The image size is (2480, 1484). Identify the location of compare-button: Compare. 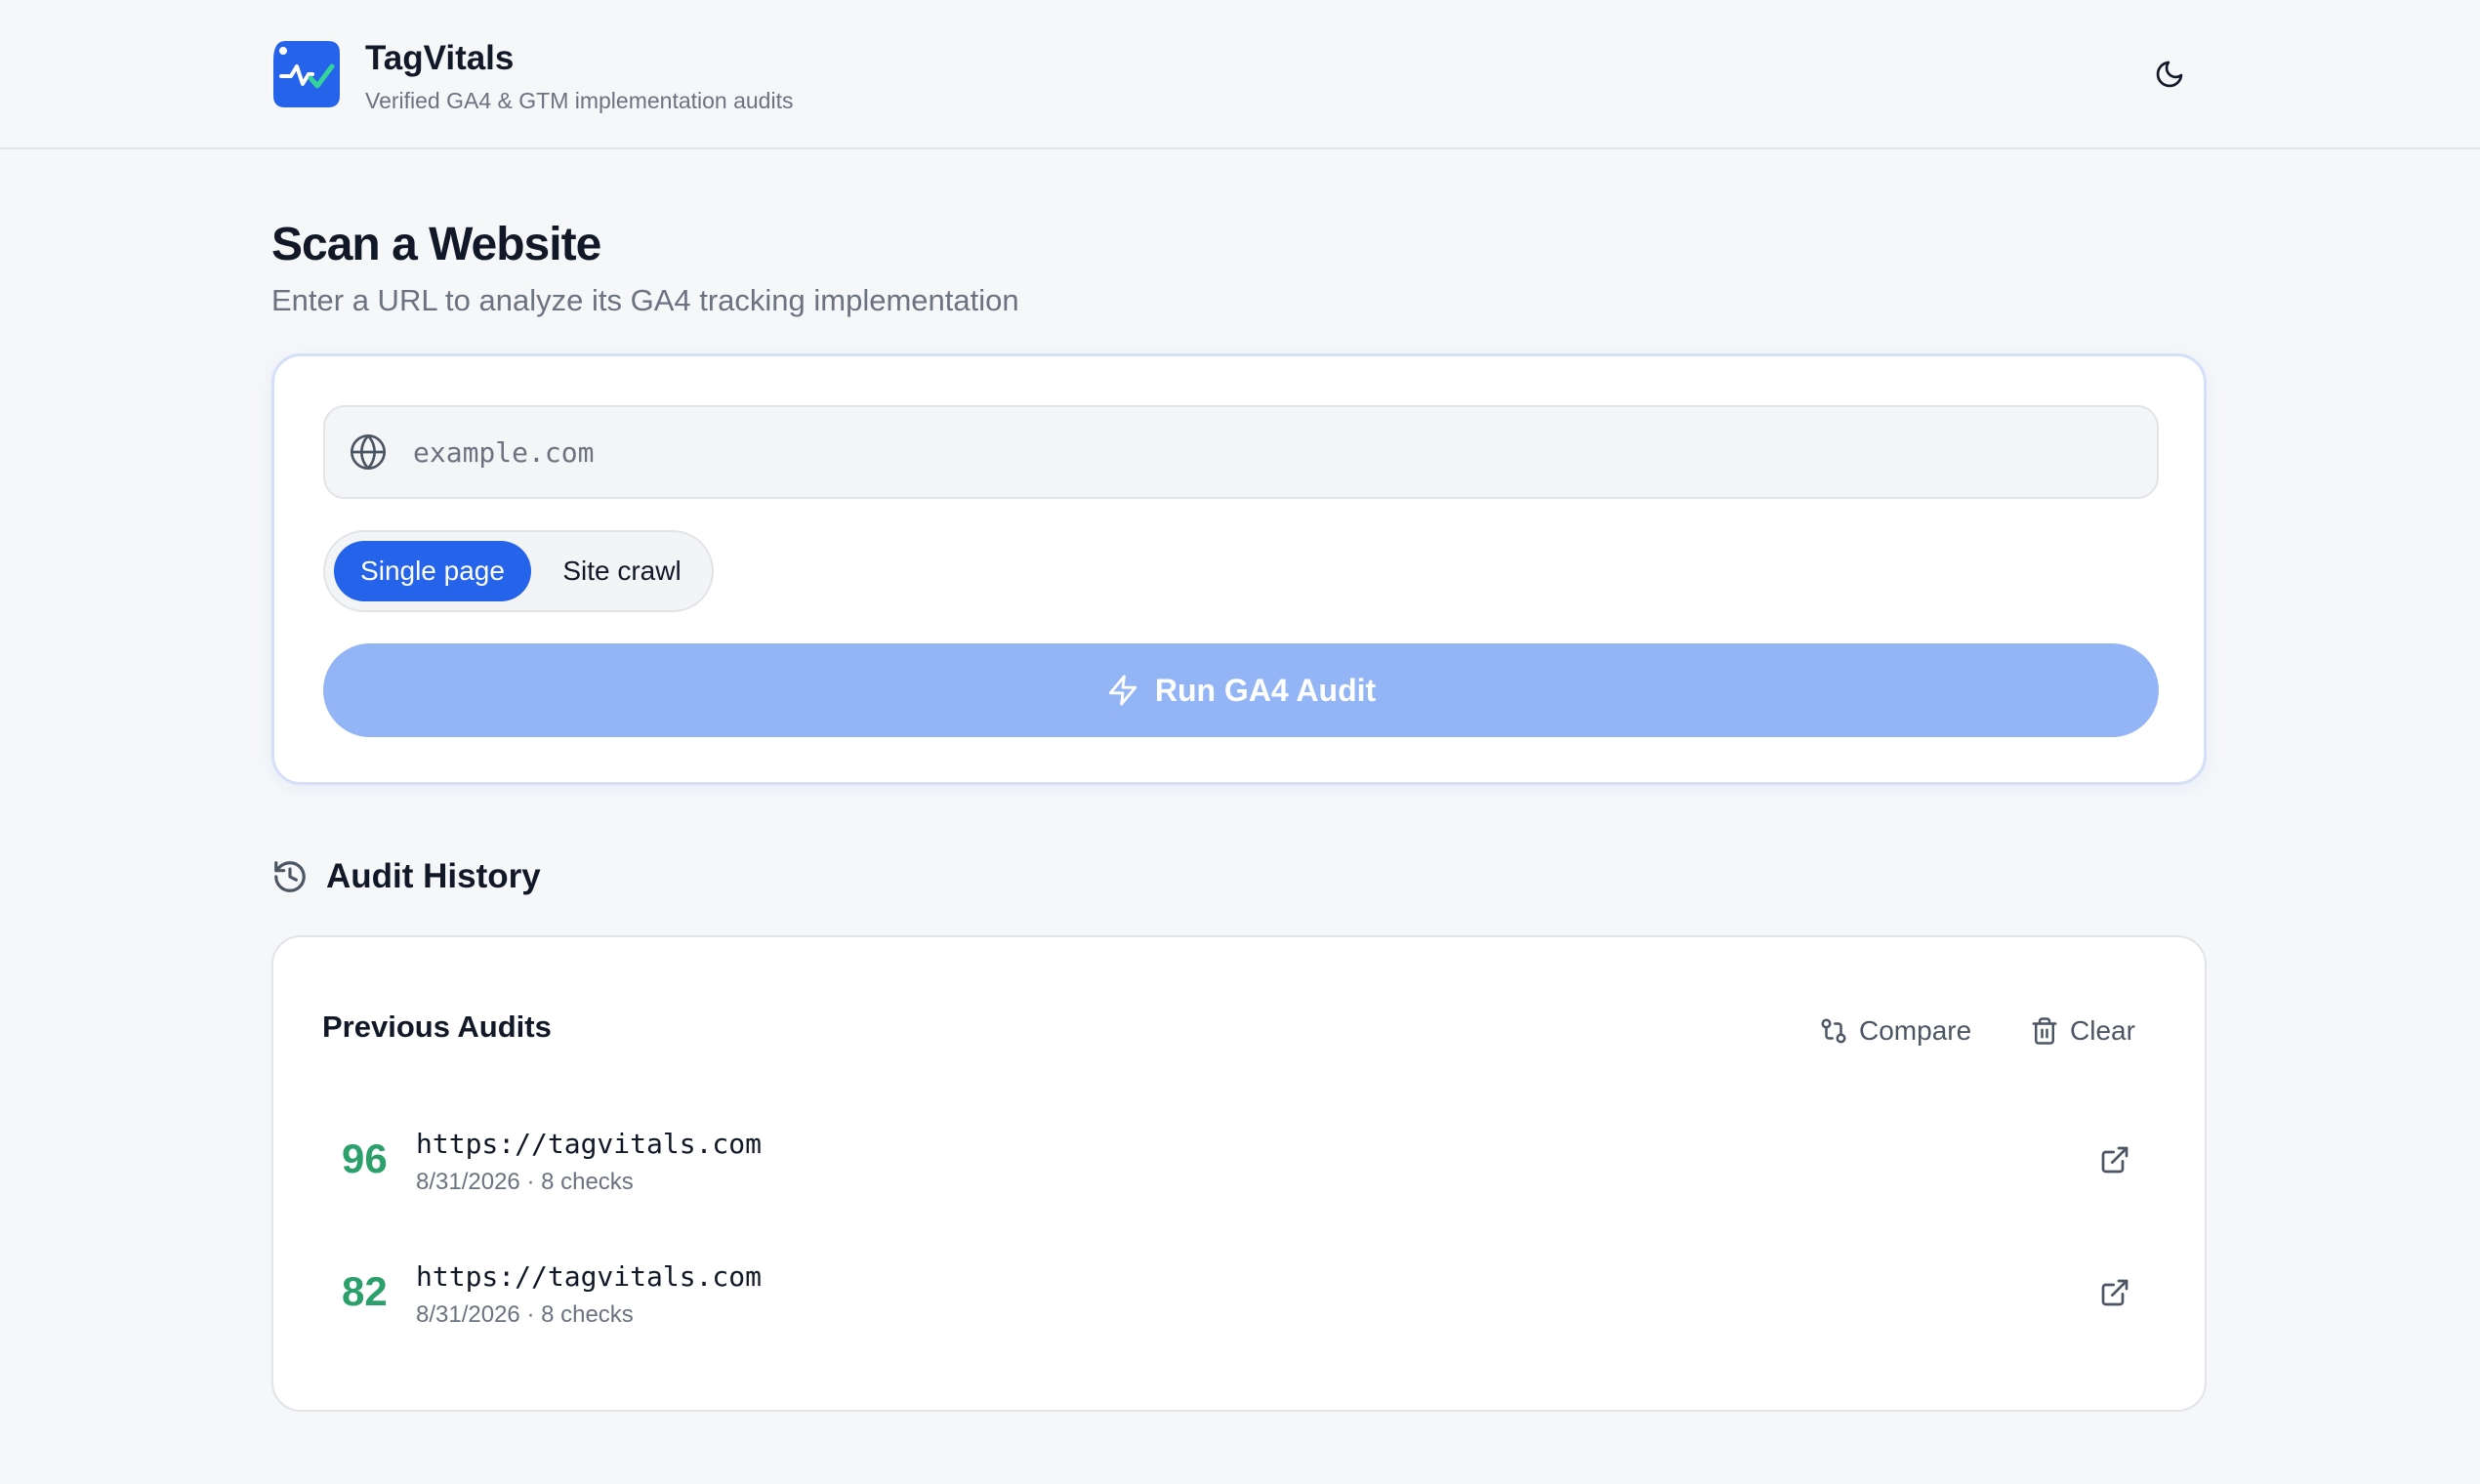
(1895, 1031).